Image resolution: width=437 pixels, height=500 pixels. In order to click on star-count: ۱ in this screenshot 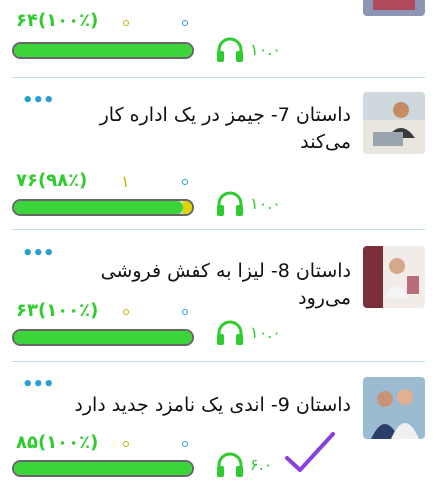, I will do `click(125, 181)`.